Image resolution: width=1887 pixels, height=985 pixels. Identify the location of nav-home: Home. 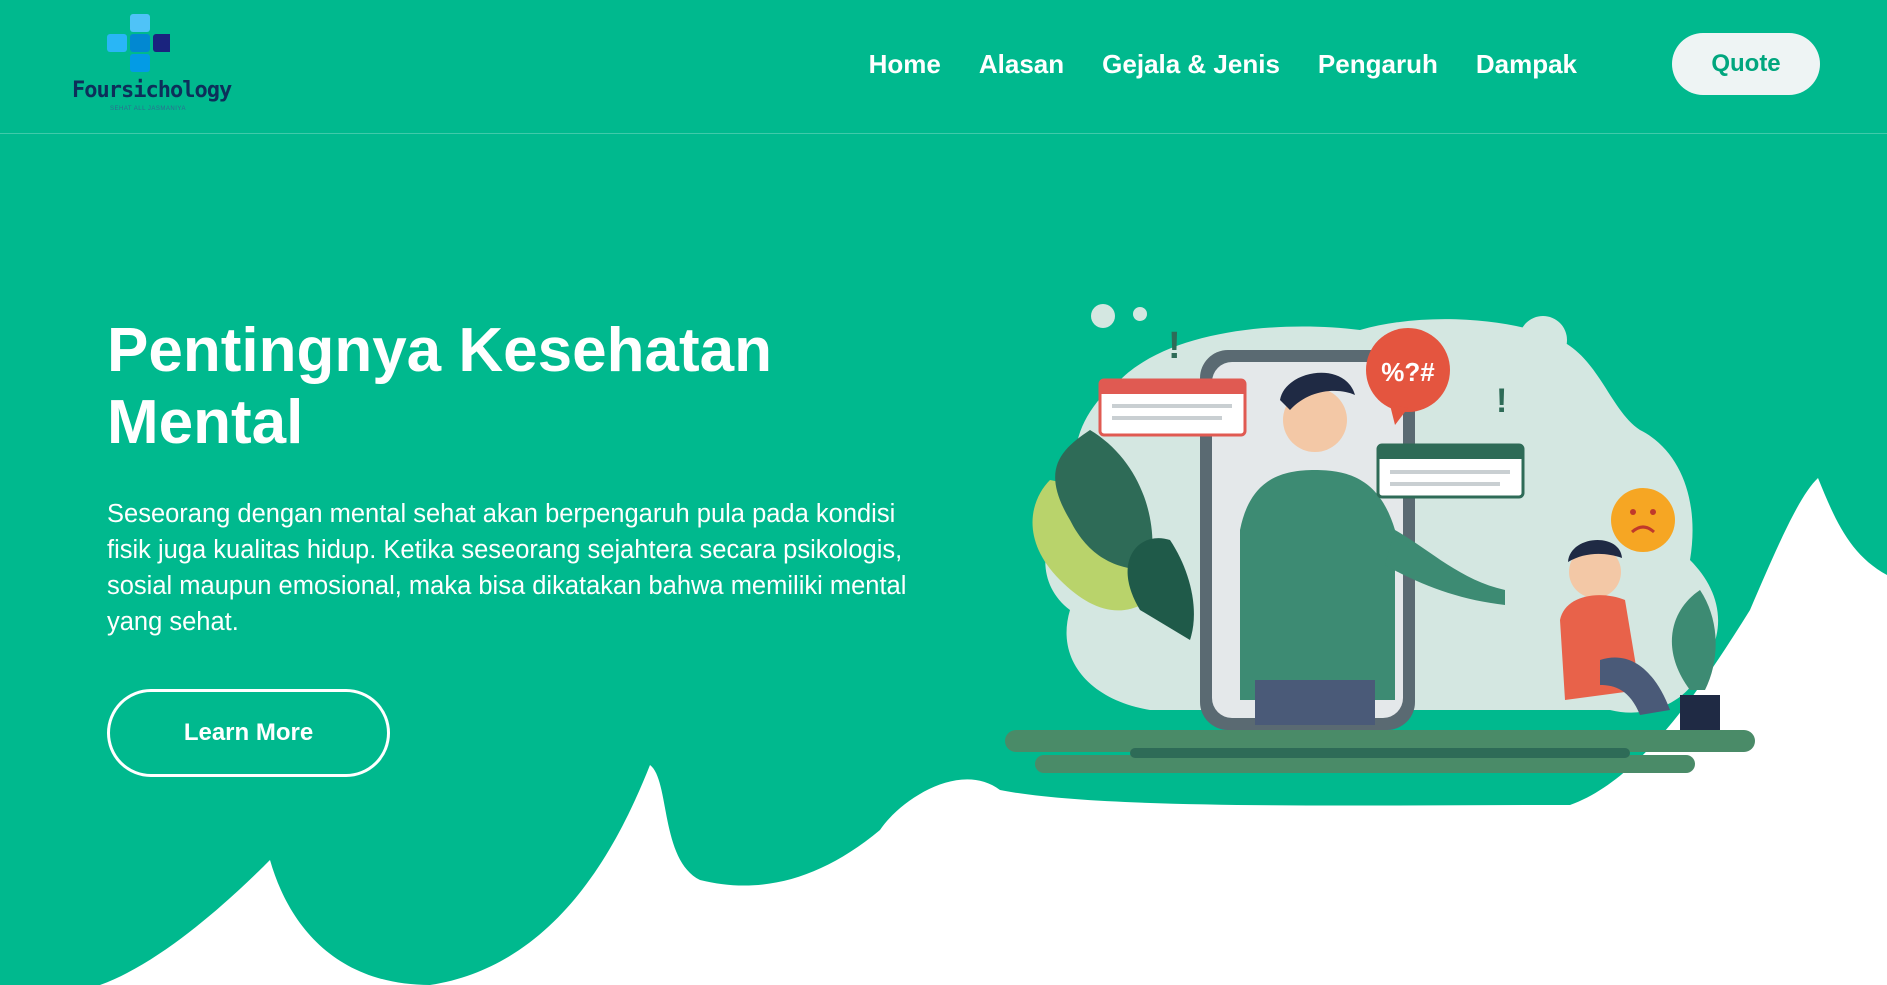
(905, 64).